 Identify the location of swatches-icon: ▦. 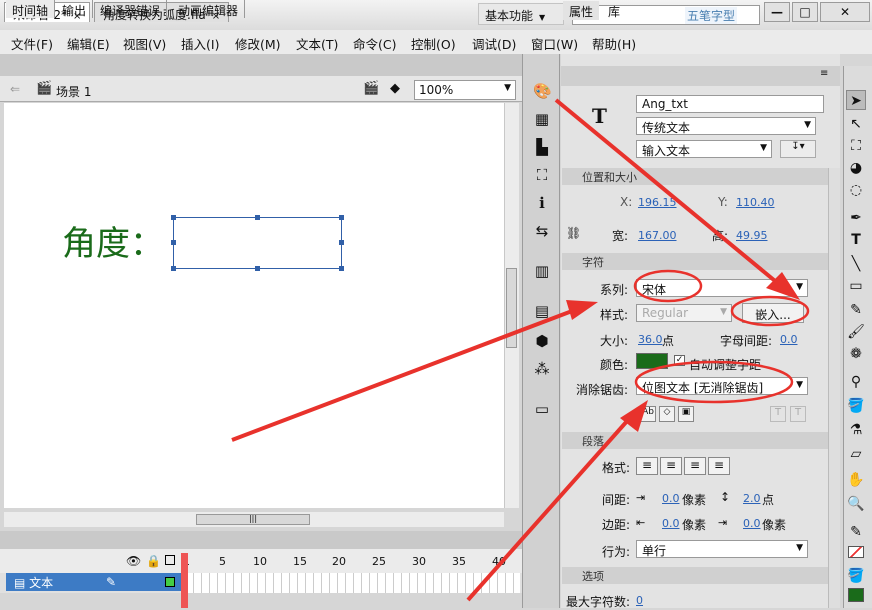
(542, 119).